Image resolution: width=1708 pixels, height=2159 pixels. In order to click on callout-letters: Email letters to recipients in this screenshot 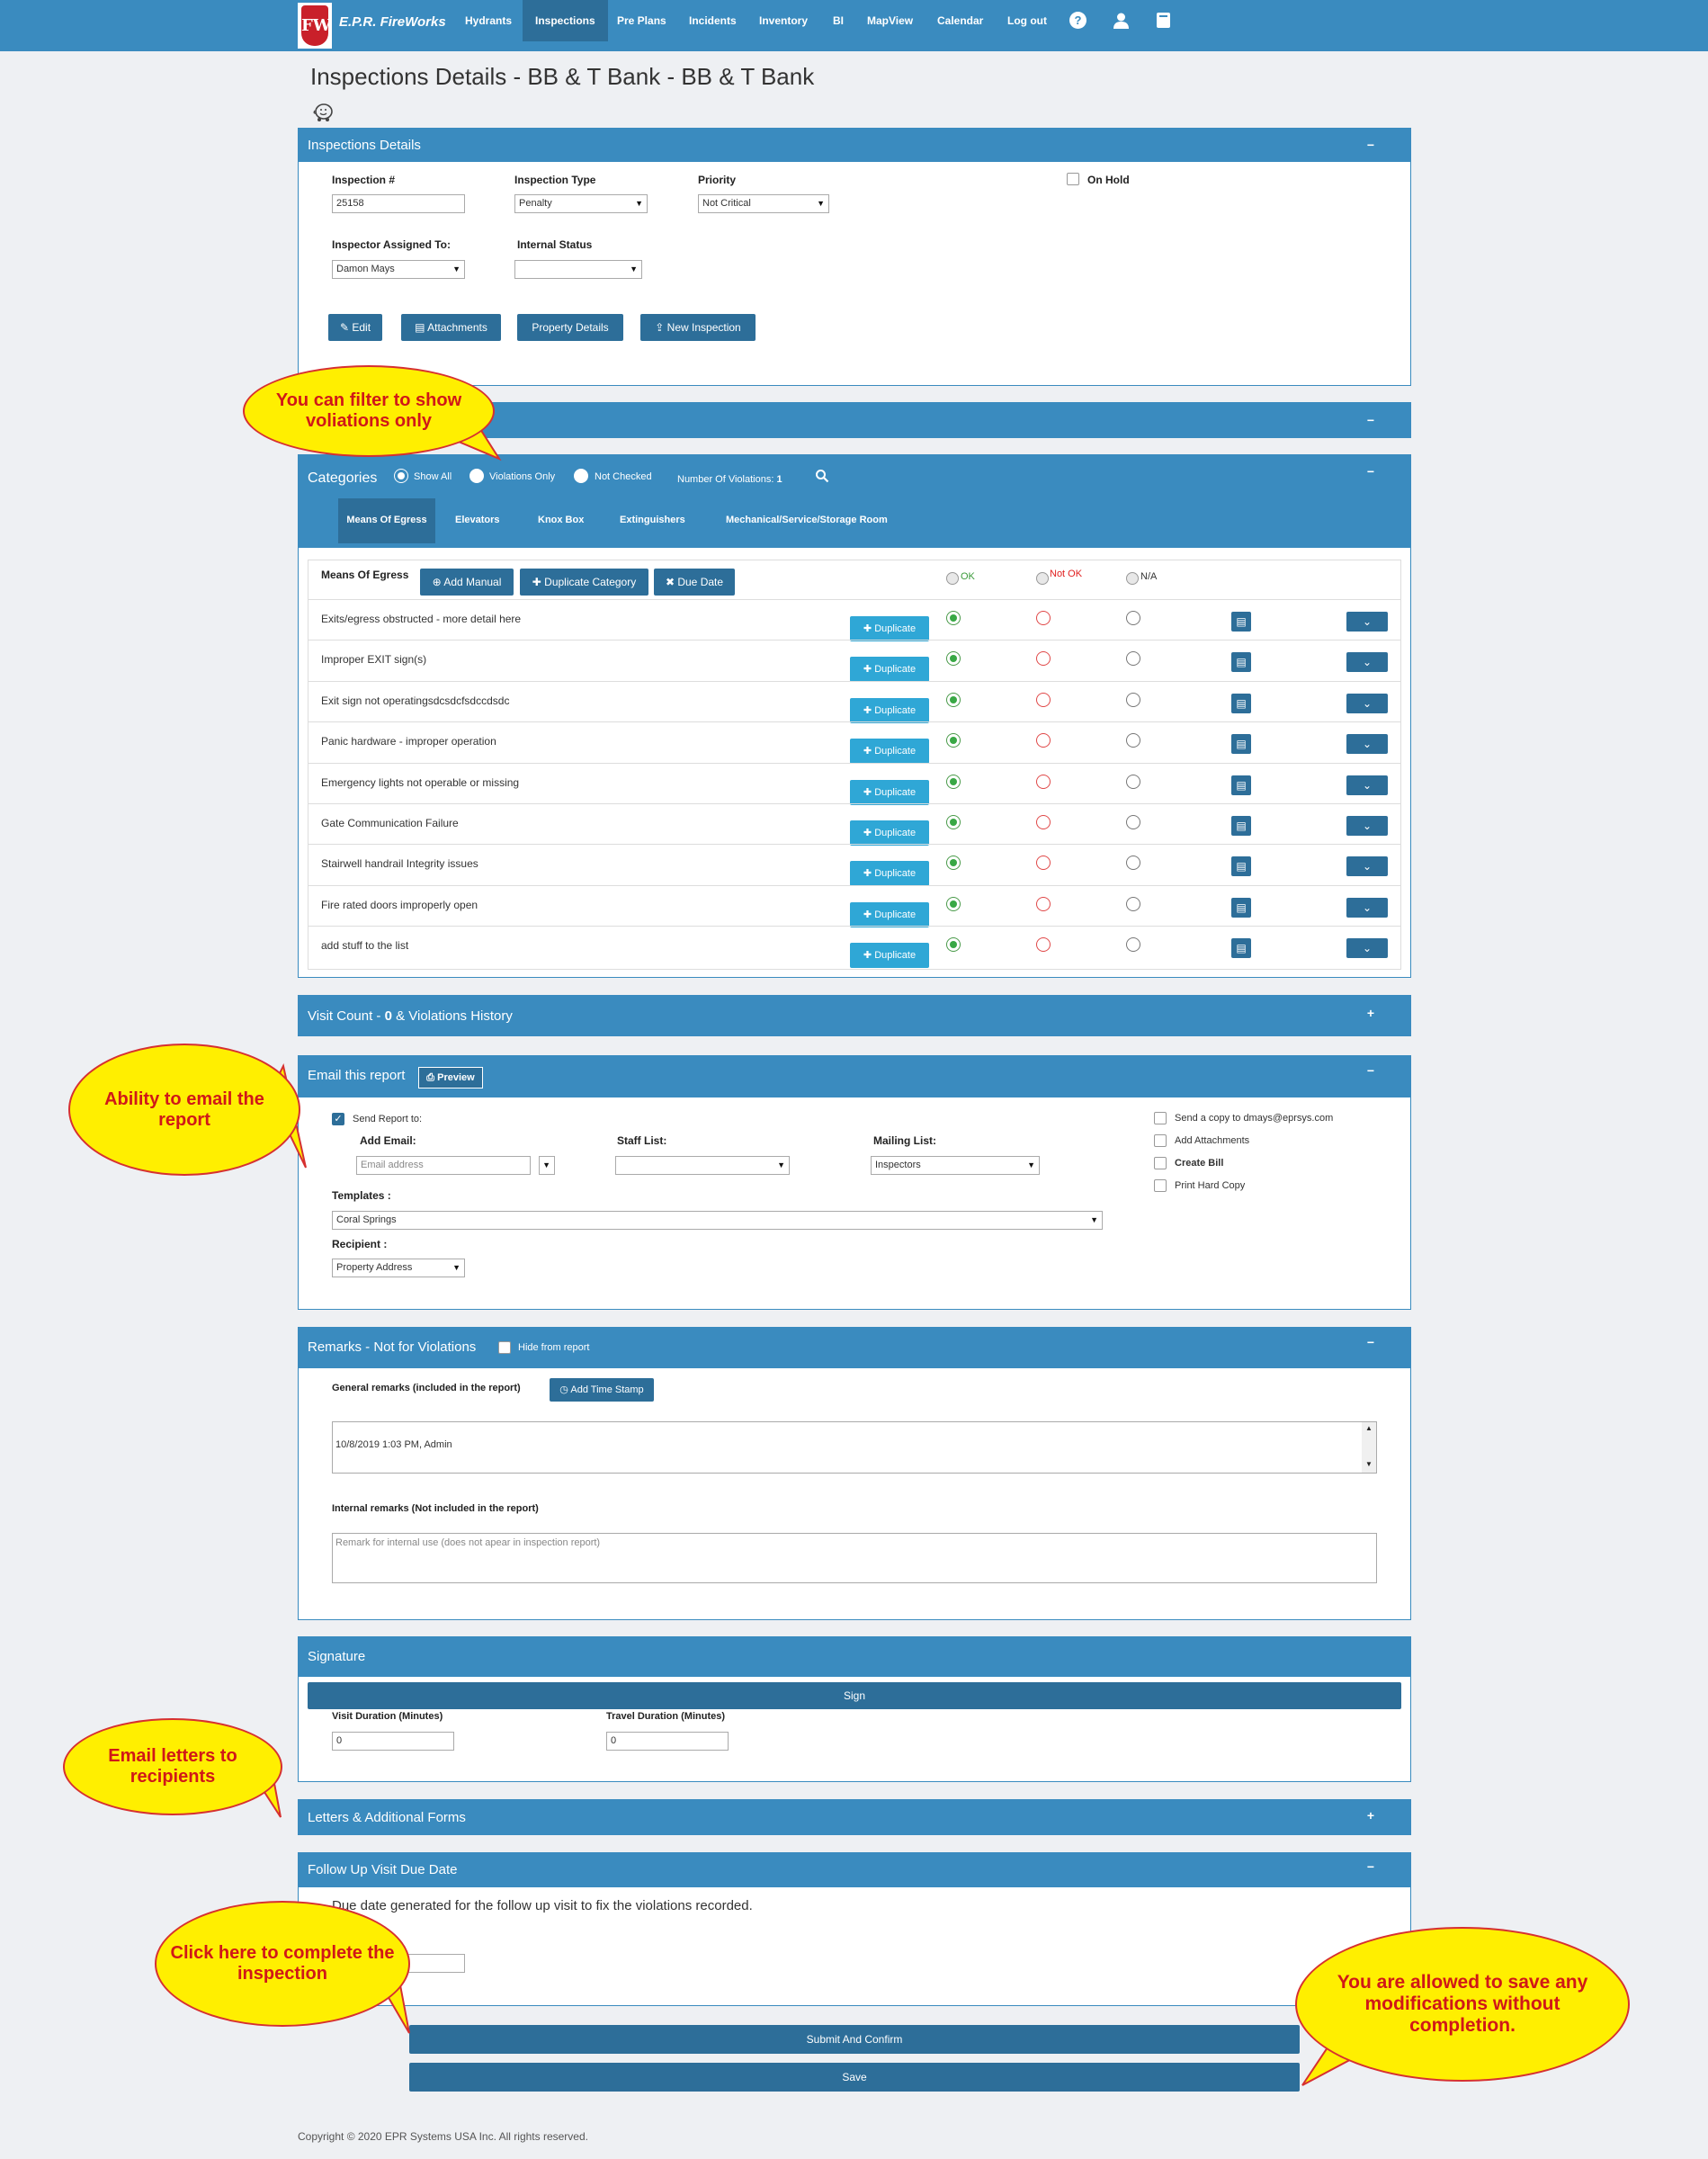, I will do `click(173, 1766)`.